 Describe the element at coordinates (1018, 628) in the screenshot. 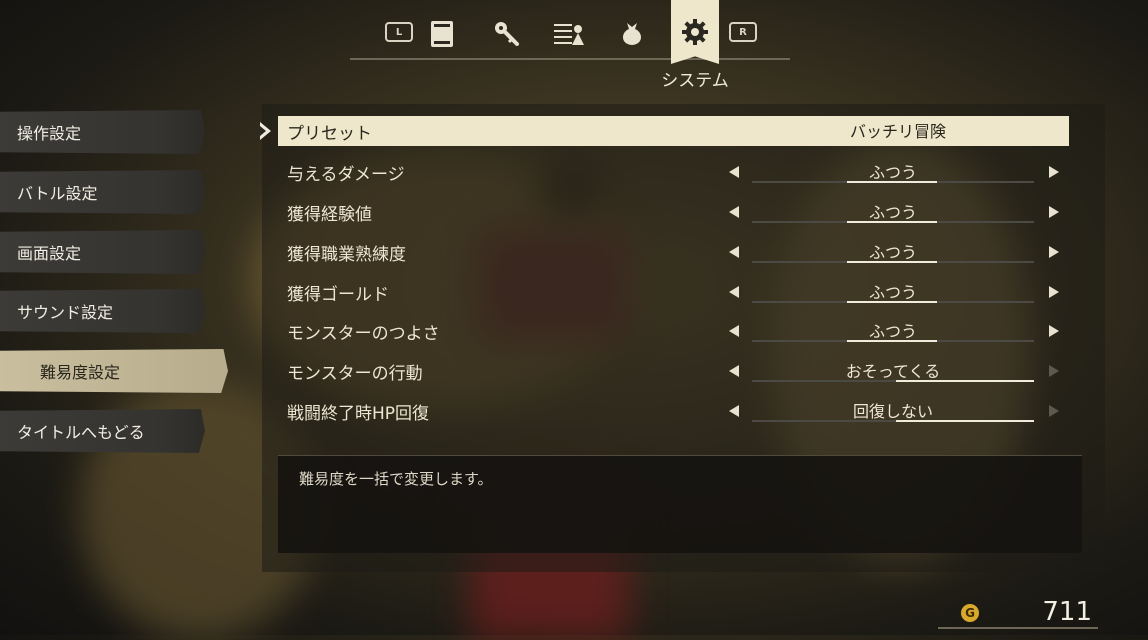

I see `gold-underline` at that location.